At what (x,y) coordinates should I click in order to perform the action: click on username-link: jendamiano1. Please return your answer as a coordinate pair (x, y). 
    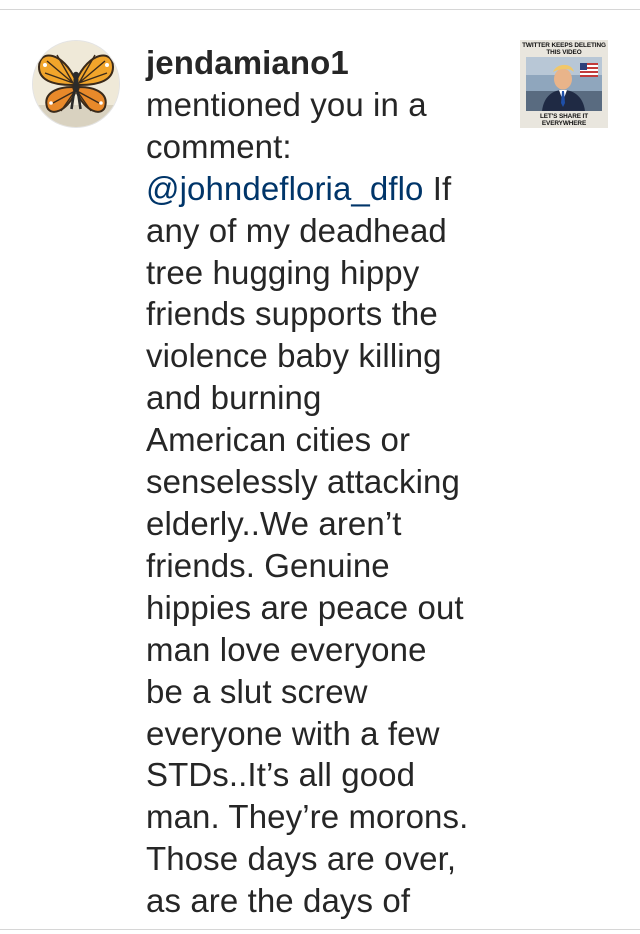
    Looking at the image, I should click on (247, 62).